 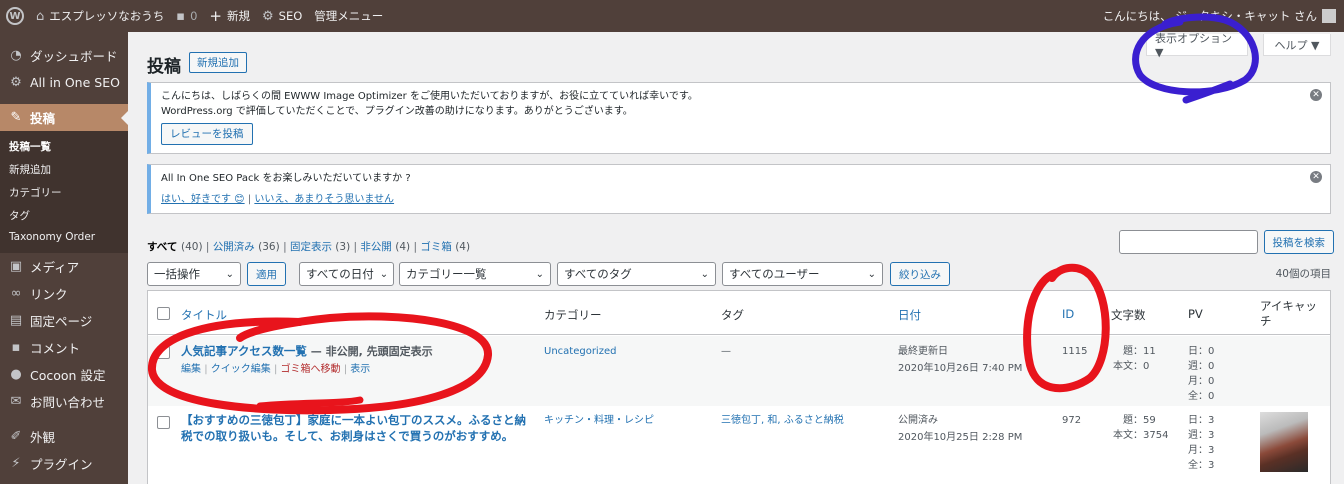 What do you see at coordinates (1297, 45) in the screenshot?
I see `help-button: ヘルプ ▼` at bounding box center [1297, 45].